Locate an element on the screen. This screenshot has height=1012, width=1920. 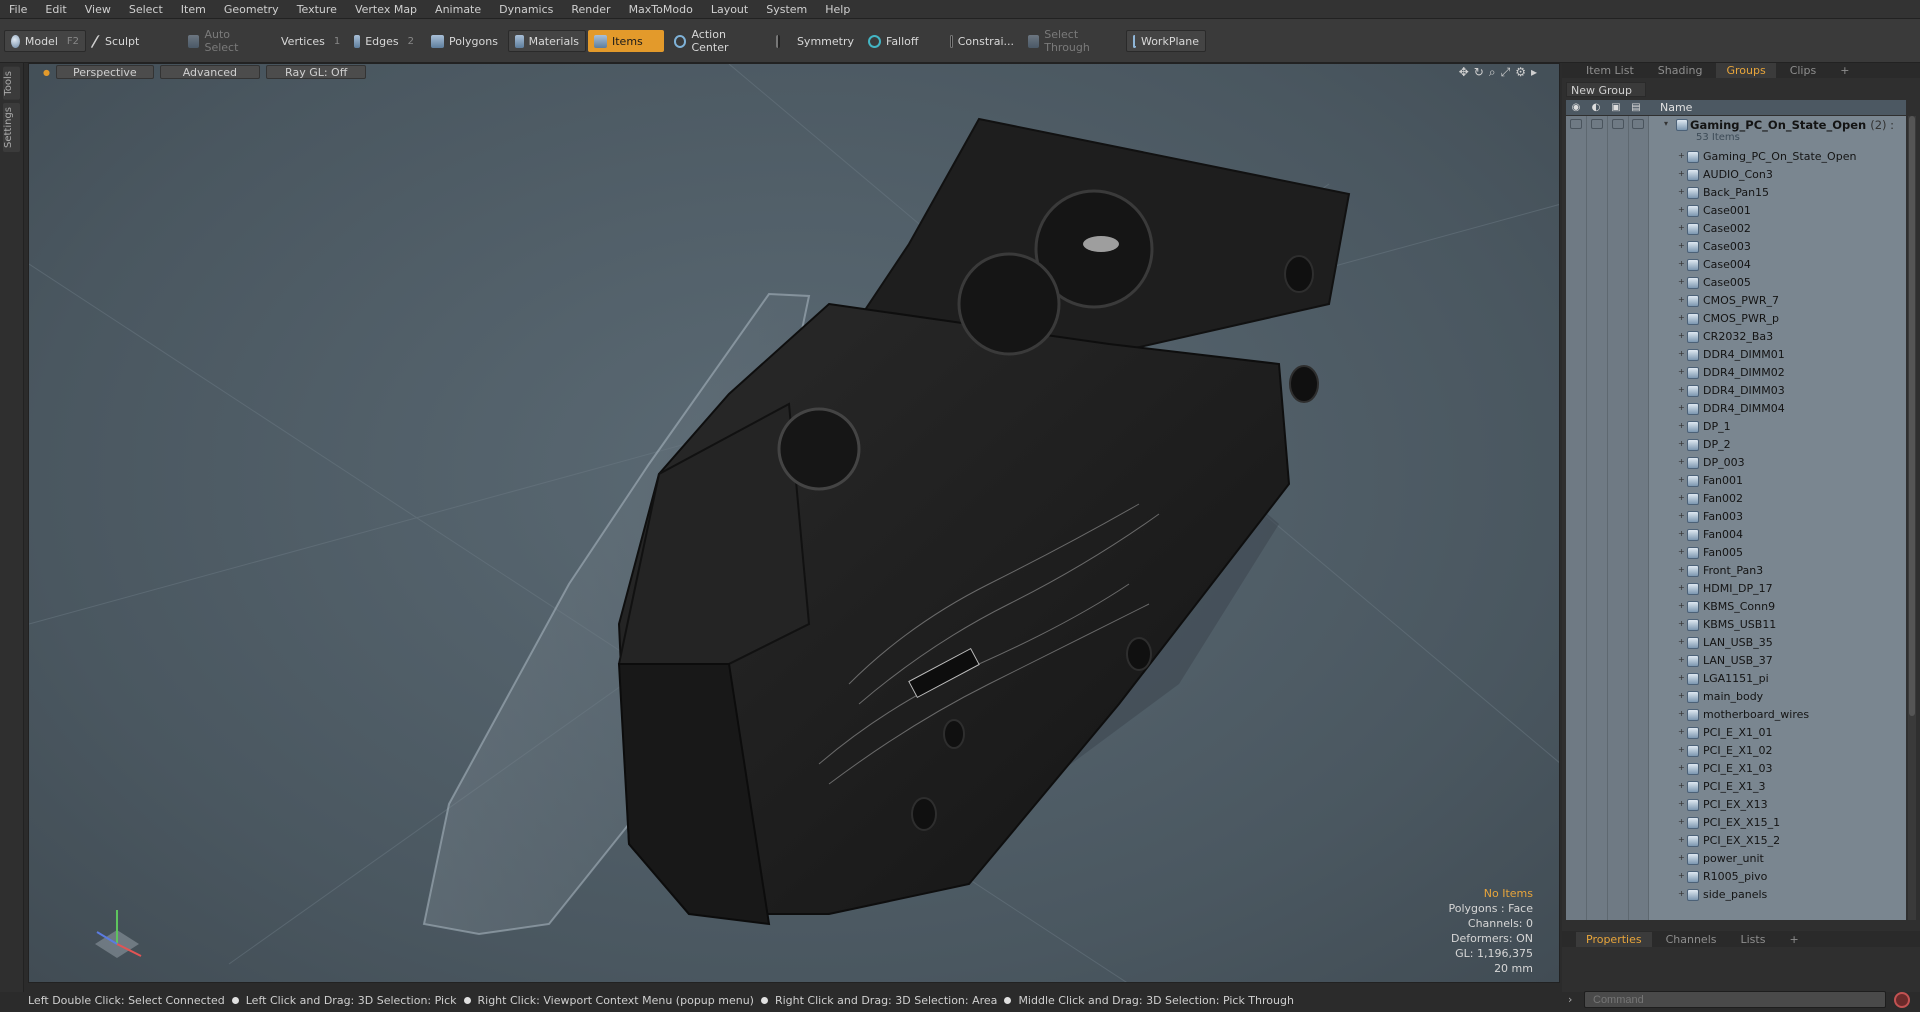
ray-gl-toggle: Ray GL: Off is located at coordinates (316, 72).